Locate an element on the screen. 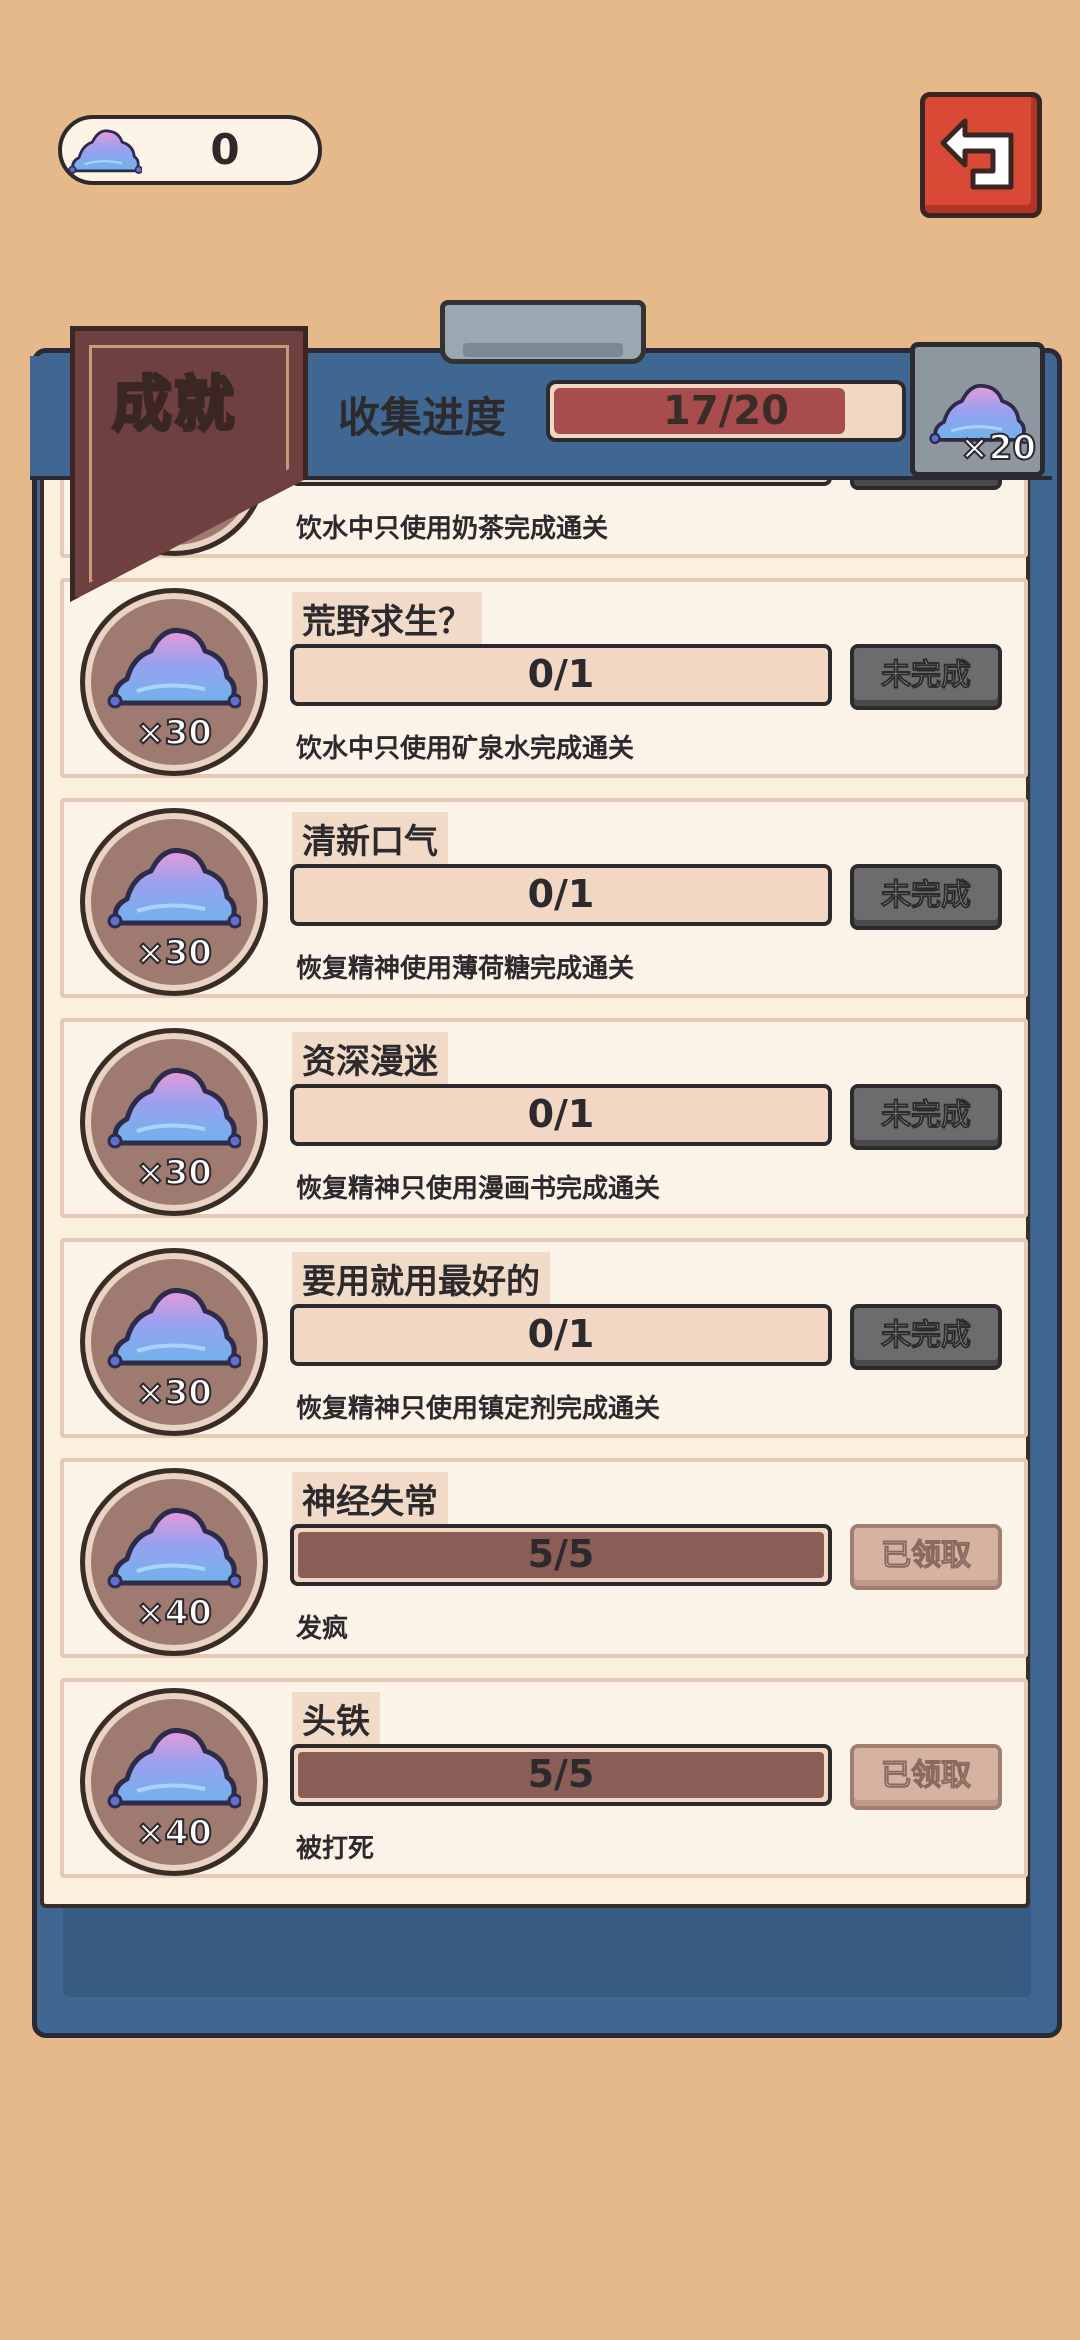 The width and height of the screenshot is (1080, 2340). achievement-title: 神经失常 is located at coordinates (370, 1498).